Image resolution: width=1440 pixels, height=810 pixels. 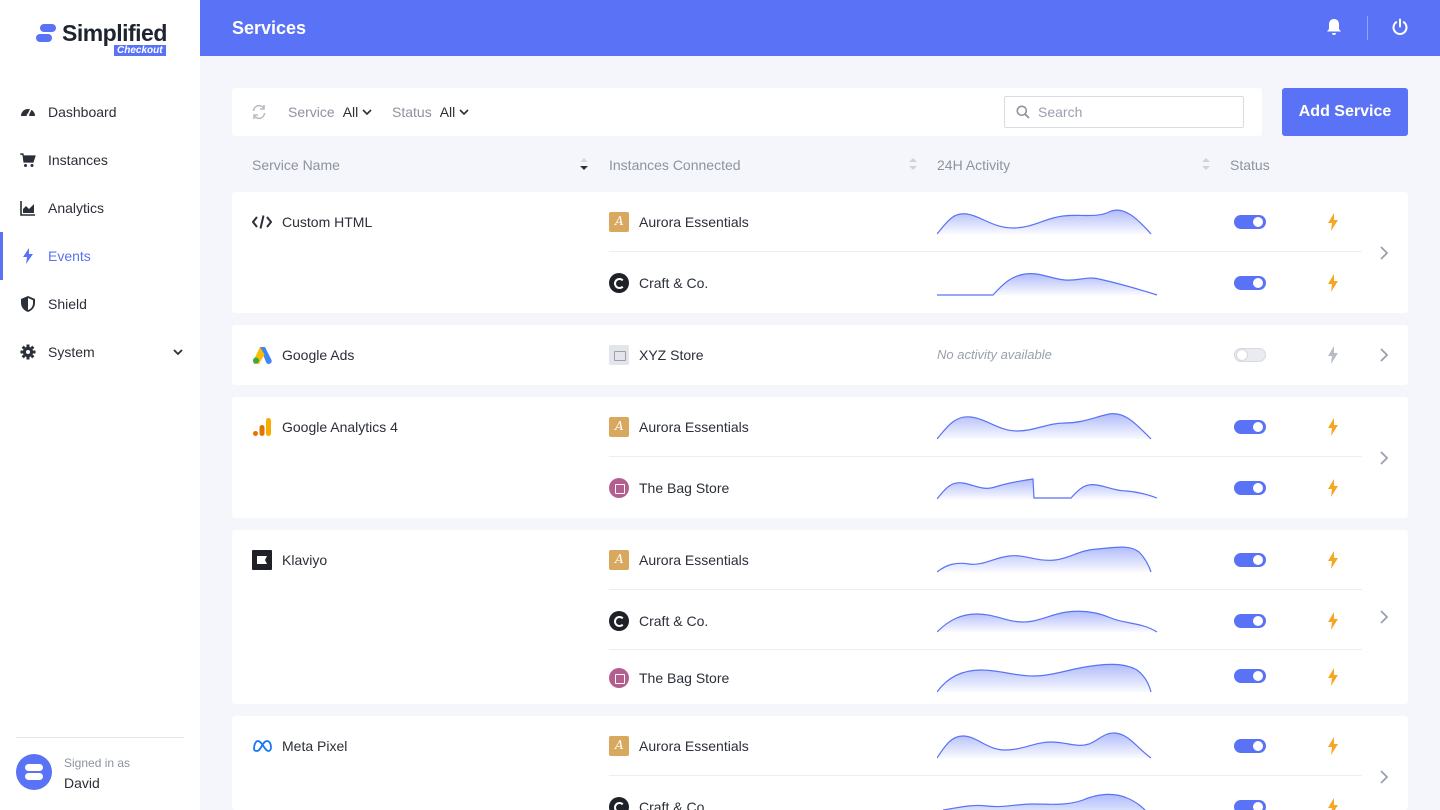 I want to click on brand-logo: Simplified Checkout, so click(x=106, y=40).